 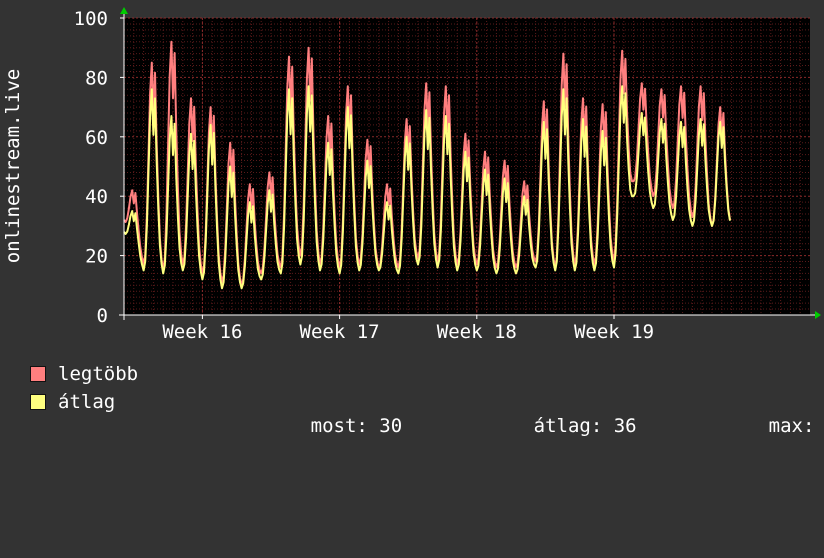 I want to click on y-tick-label: 60, so click(x=96, y=138).